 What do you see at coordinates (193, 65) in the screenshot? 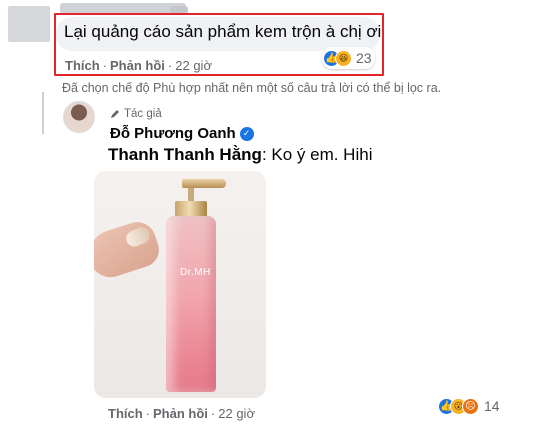
I see `comment-time: 22 giờ` at bounding box center [193, 65].